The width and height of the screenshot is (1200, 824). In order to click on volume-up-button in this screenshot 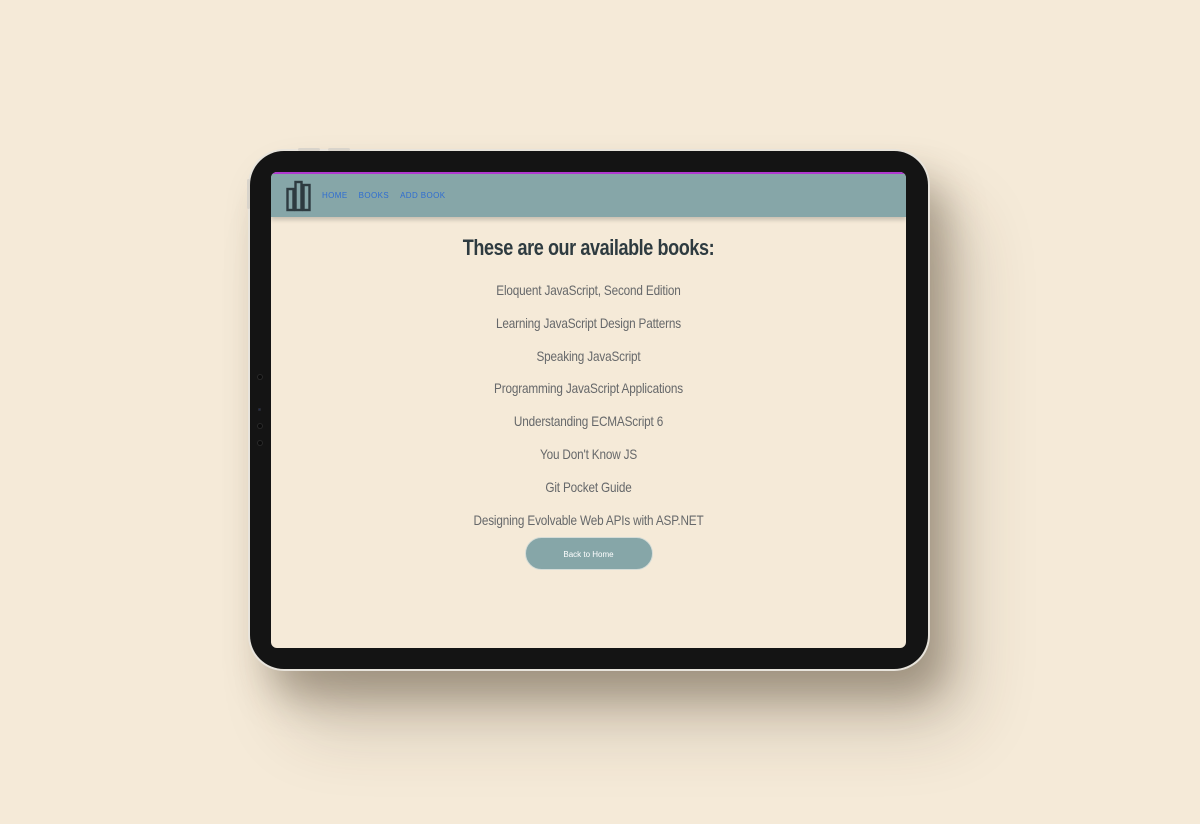, I will do `click(309, 149)`.